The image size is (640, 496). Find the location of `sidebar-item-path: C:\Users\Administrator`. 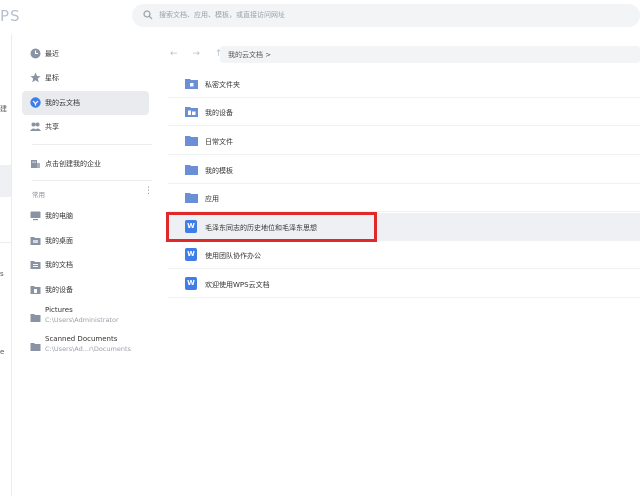

sidebar-item-path: C:\Users\Administrator is located at coordinates (82, 320).